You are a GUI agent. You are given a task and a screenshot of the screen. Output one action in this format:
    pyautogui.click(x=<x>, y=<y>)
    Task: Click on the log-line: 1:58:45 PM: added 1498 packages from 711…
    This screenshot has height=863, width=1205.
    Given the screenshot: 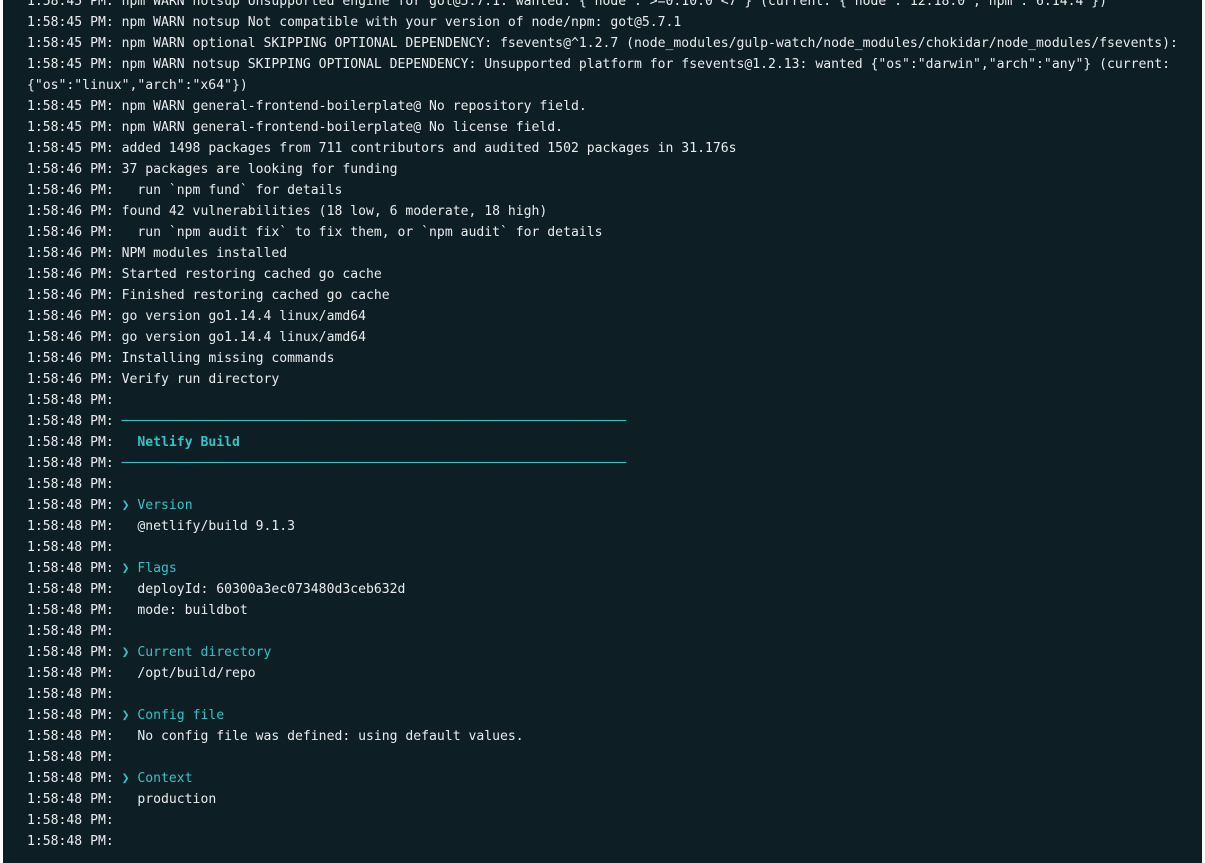 What is the action you would take?
    pyautogui.click(x=614, y=148)
    